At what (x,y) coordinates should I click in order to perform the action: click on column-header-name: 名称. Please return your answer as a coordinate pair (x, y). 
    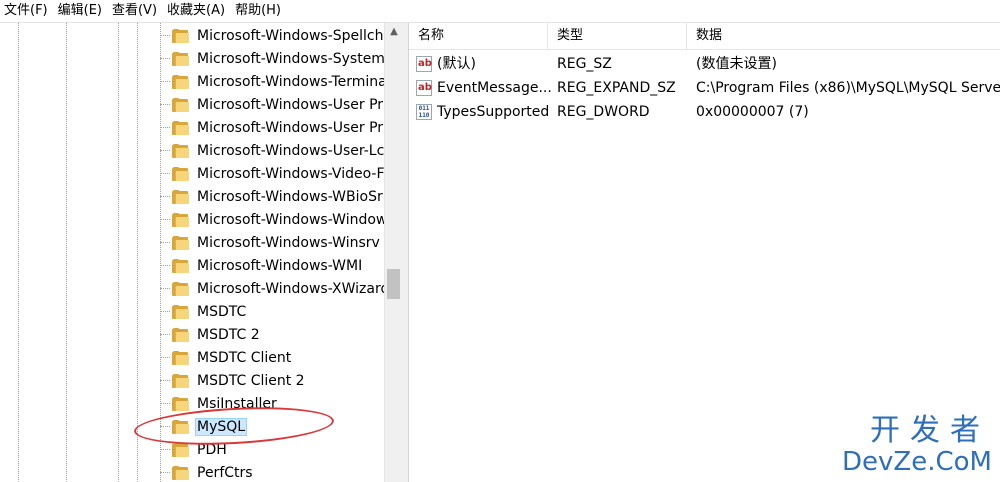
    Looking at the image, I should click on (478, 36).